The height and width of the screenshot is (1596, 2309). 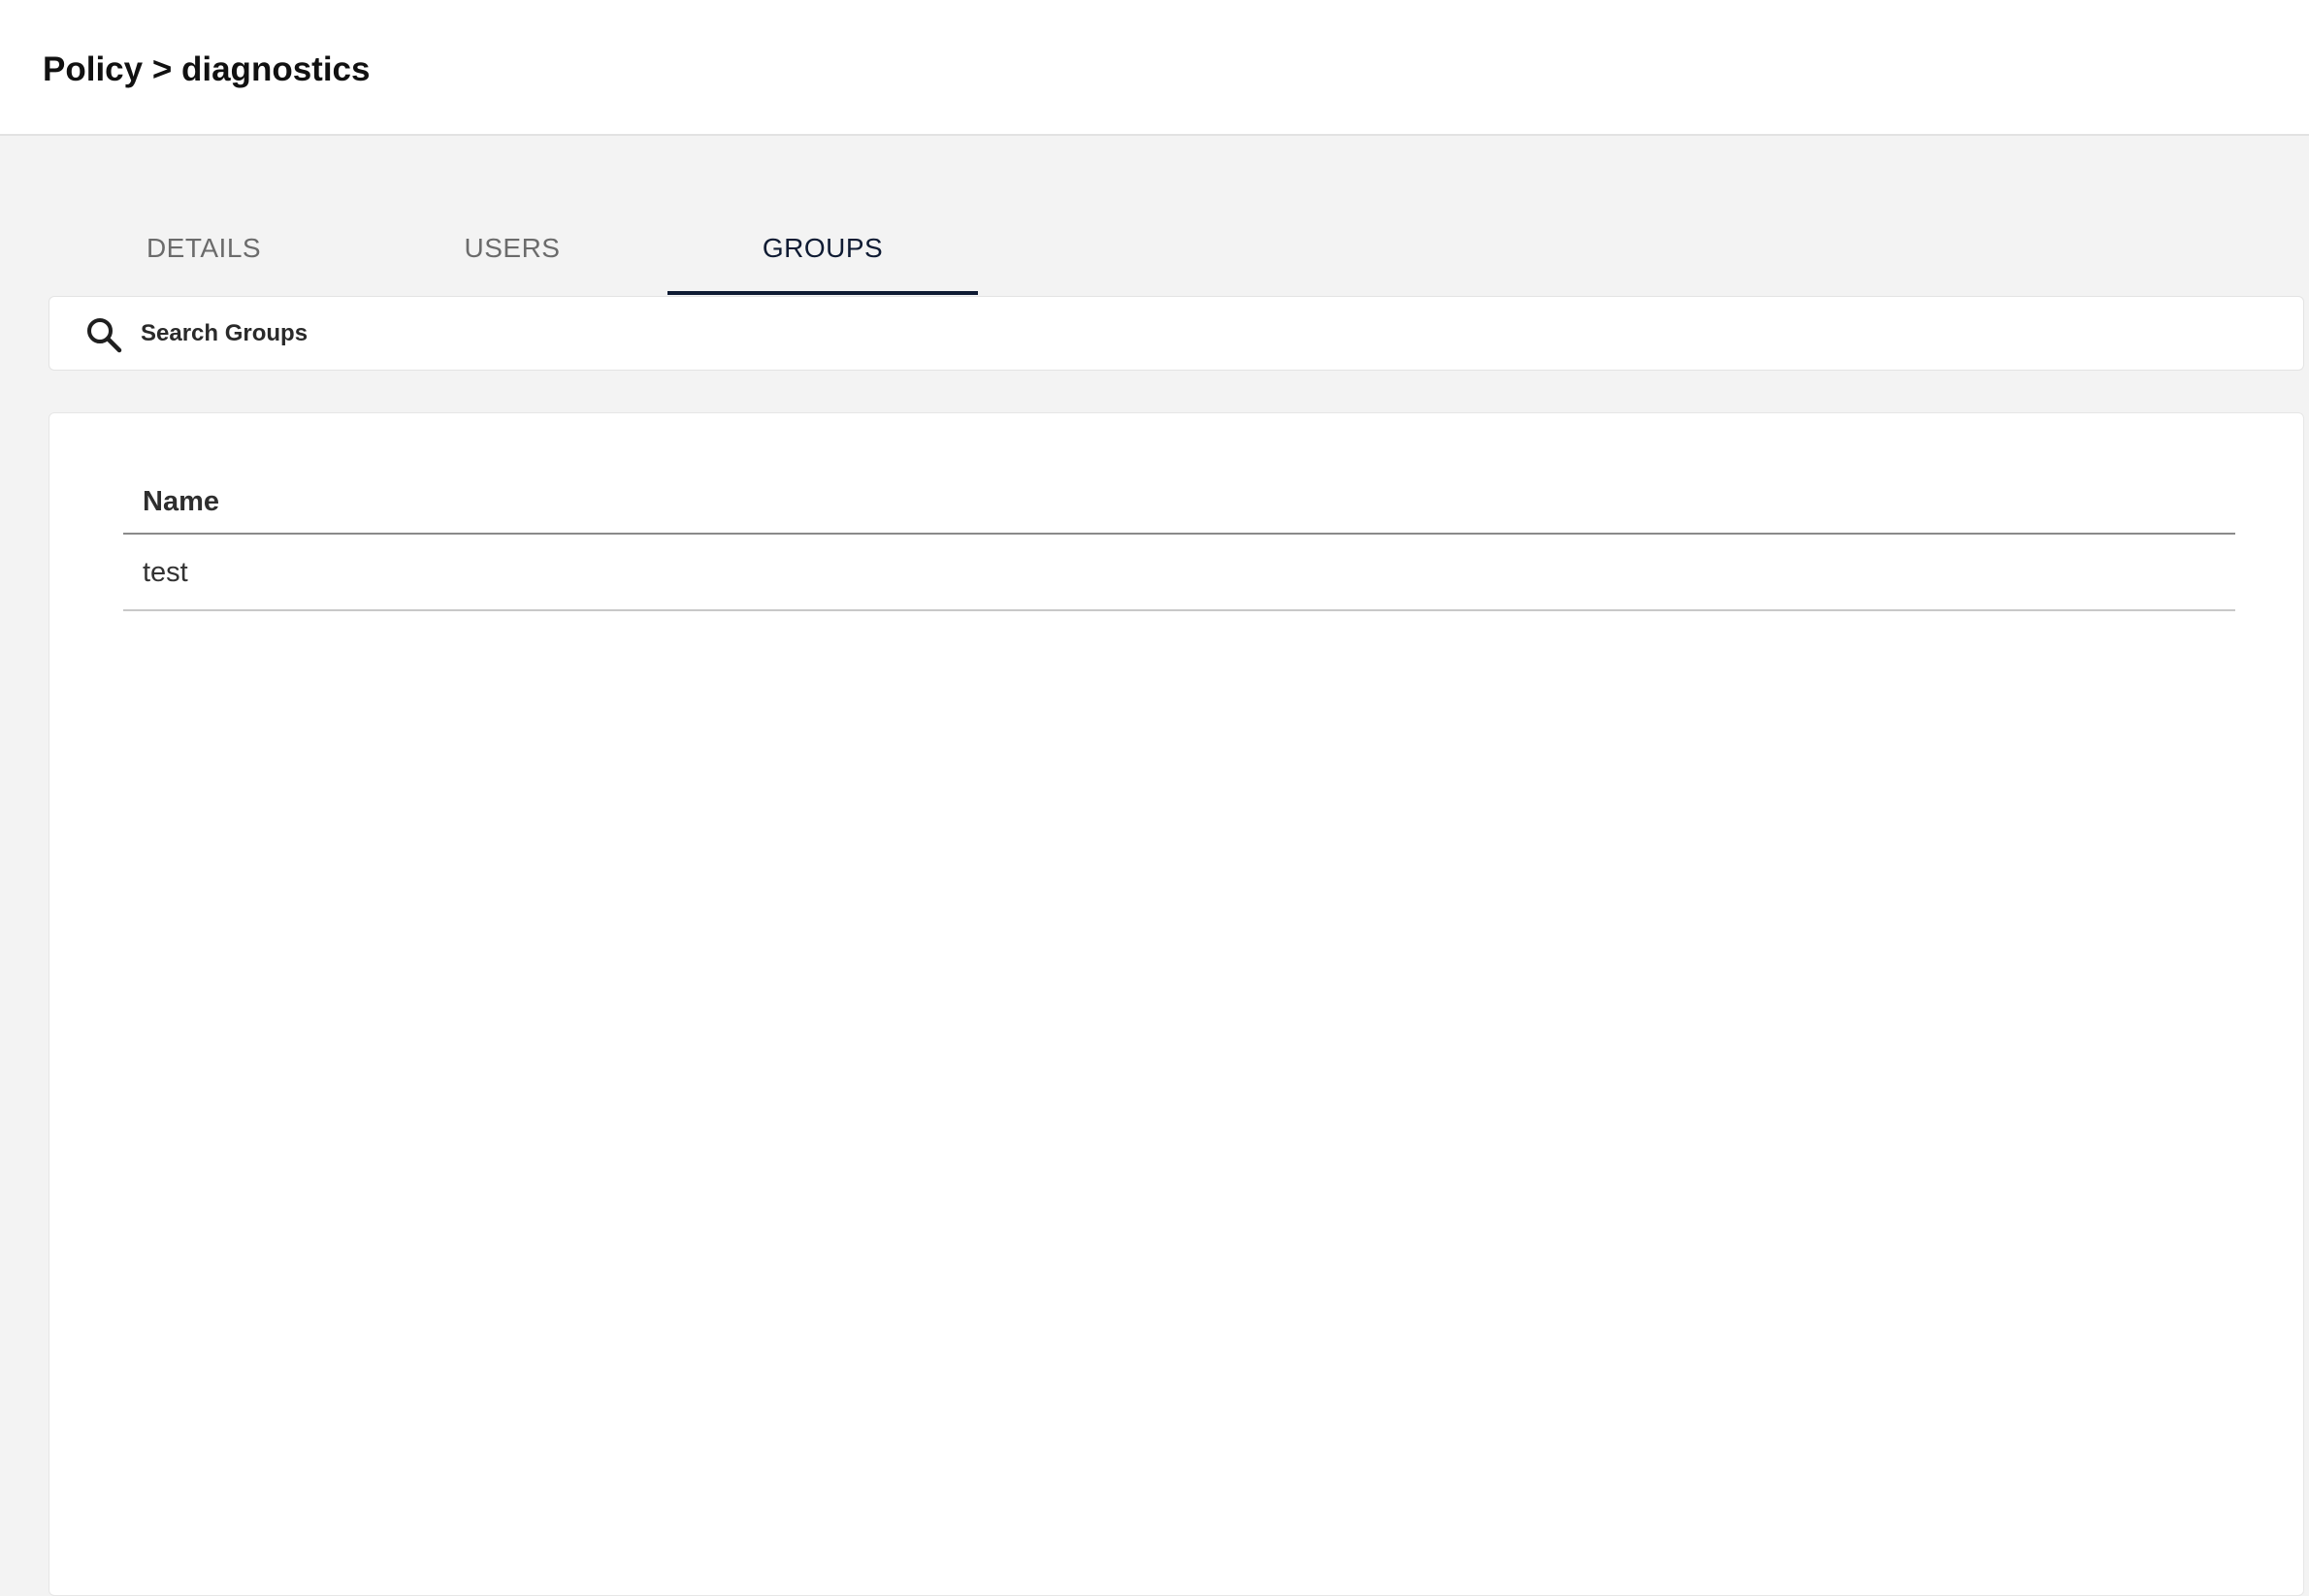 I want to click on table-cell-name: test, so click(x=165, y=572).